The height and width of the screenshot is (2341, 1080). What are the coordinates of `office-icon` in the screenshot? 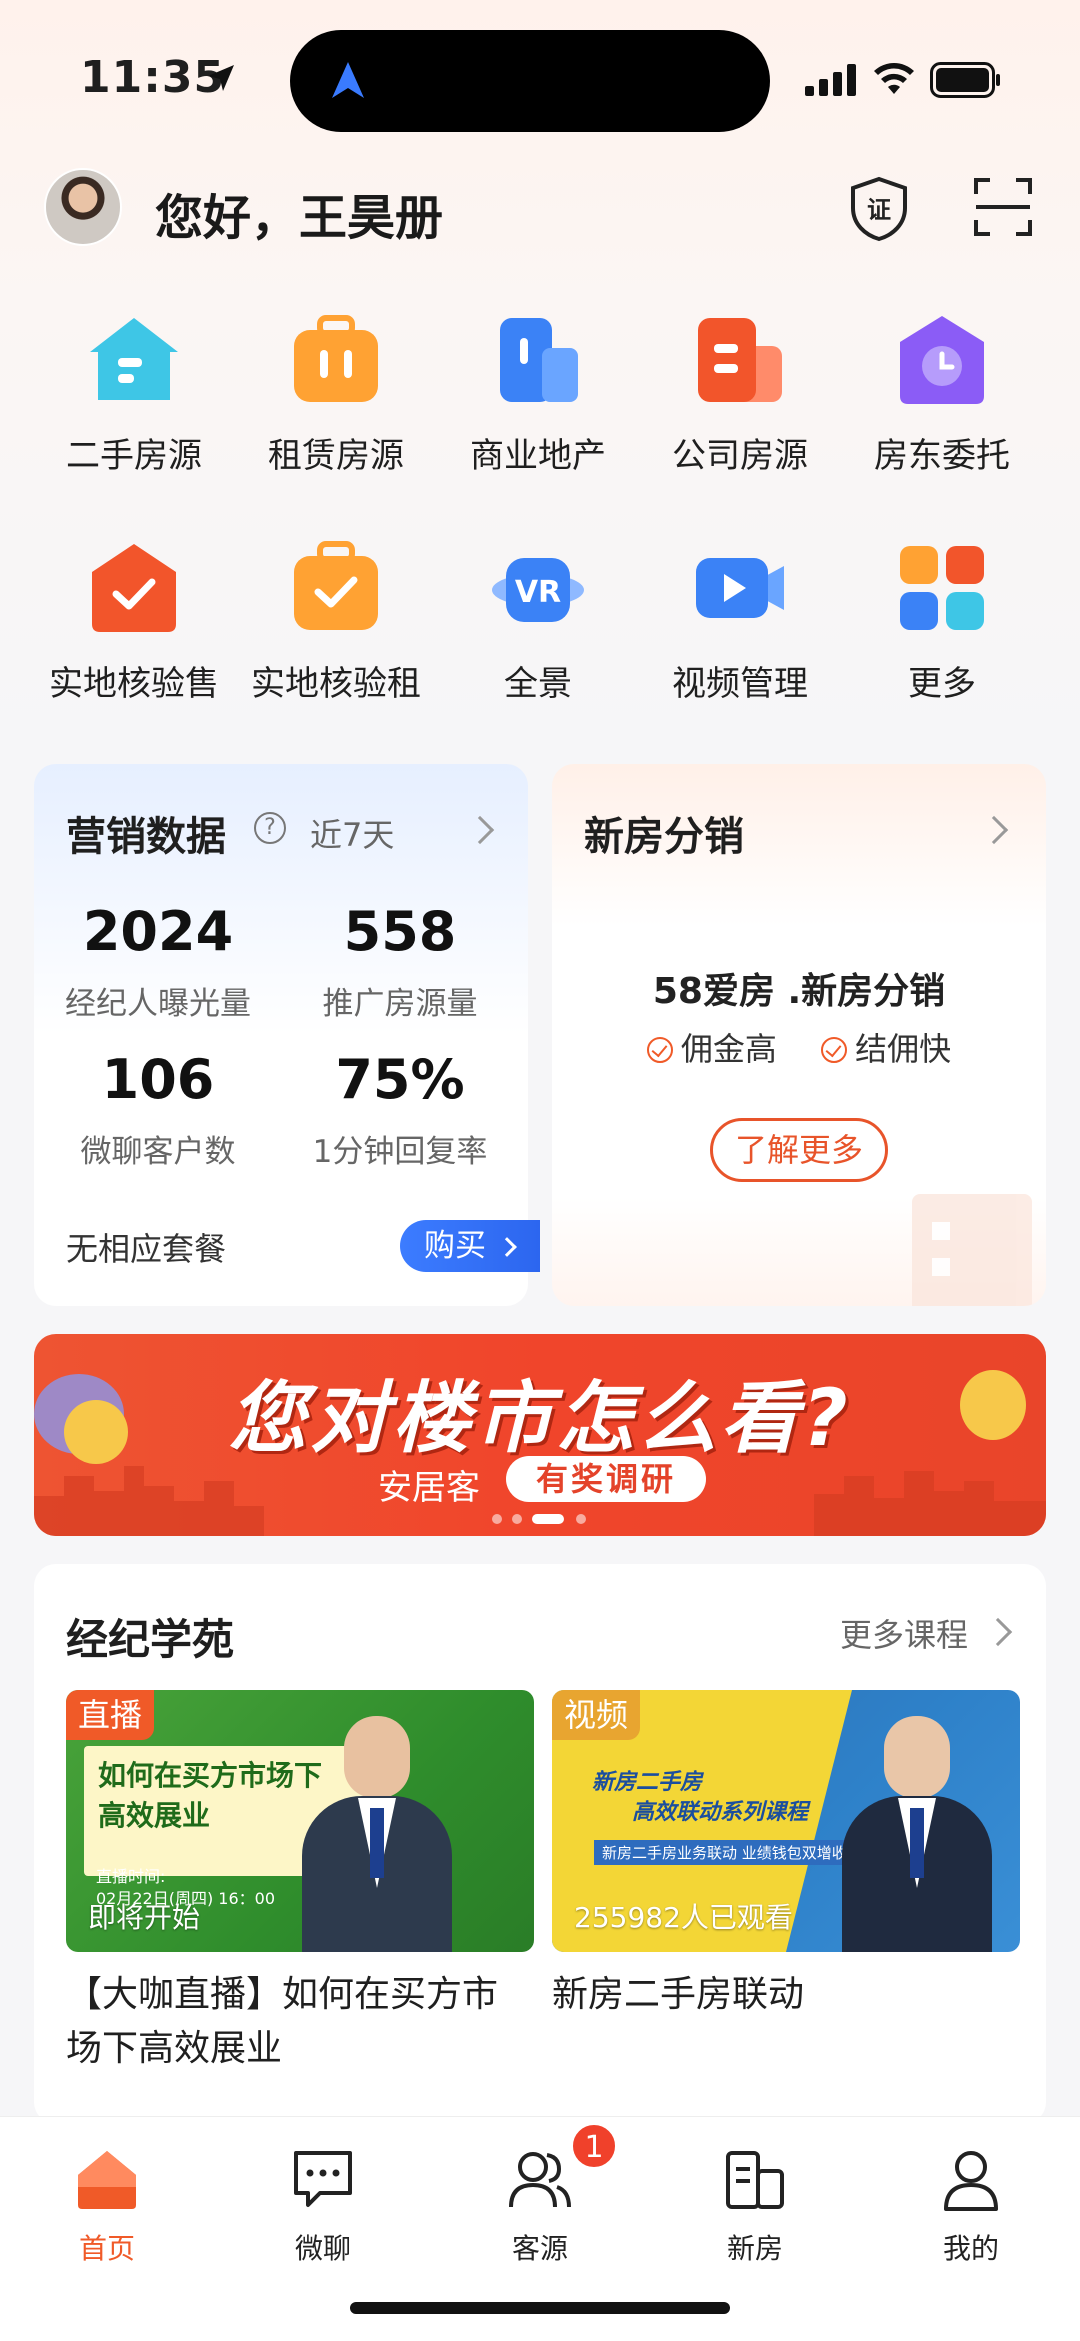 It's located at (740, 360).